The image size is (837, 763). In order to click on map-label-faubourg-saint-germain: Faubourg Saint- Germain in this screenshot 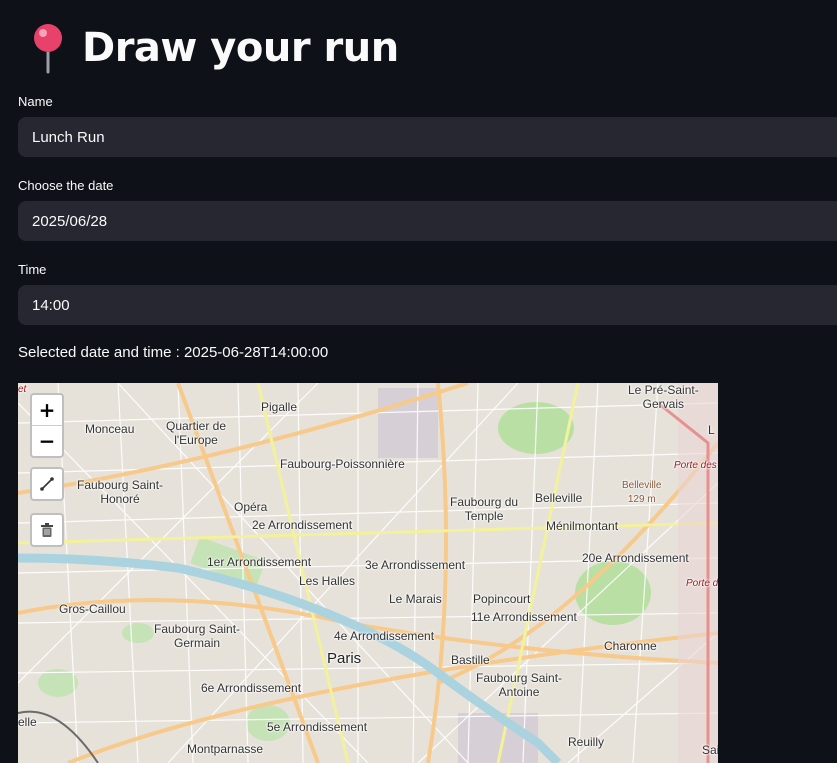, I will do `click(197, 636)`.